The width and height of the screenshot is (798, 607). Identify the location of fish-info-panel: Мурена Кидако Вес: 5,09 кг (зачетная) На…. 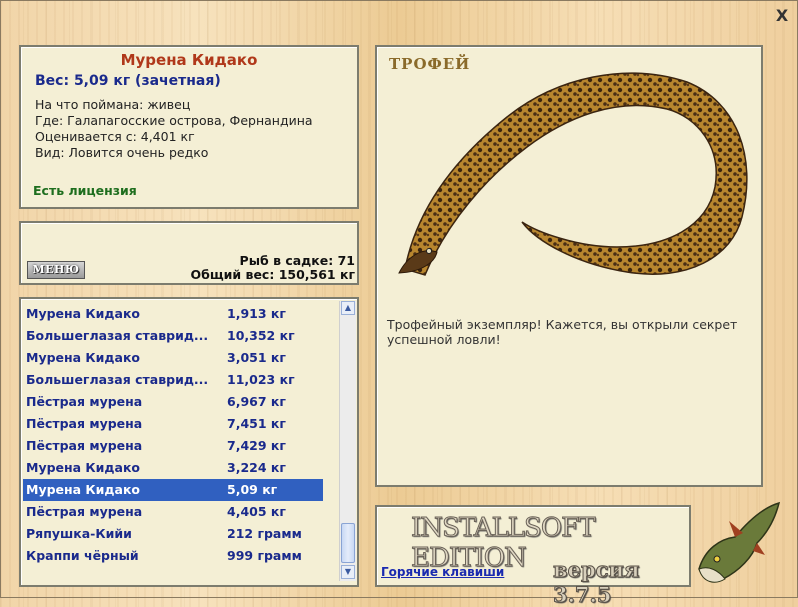
(189, 127).